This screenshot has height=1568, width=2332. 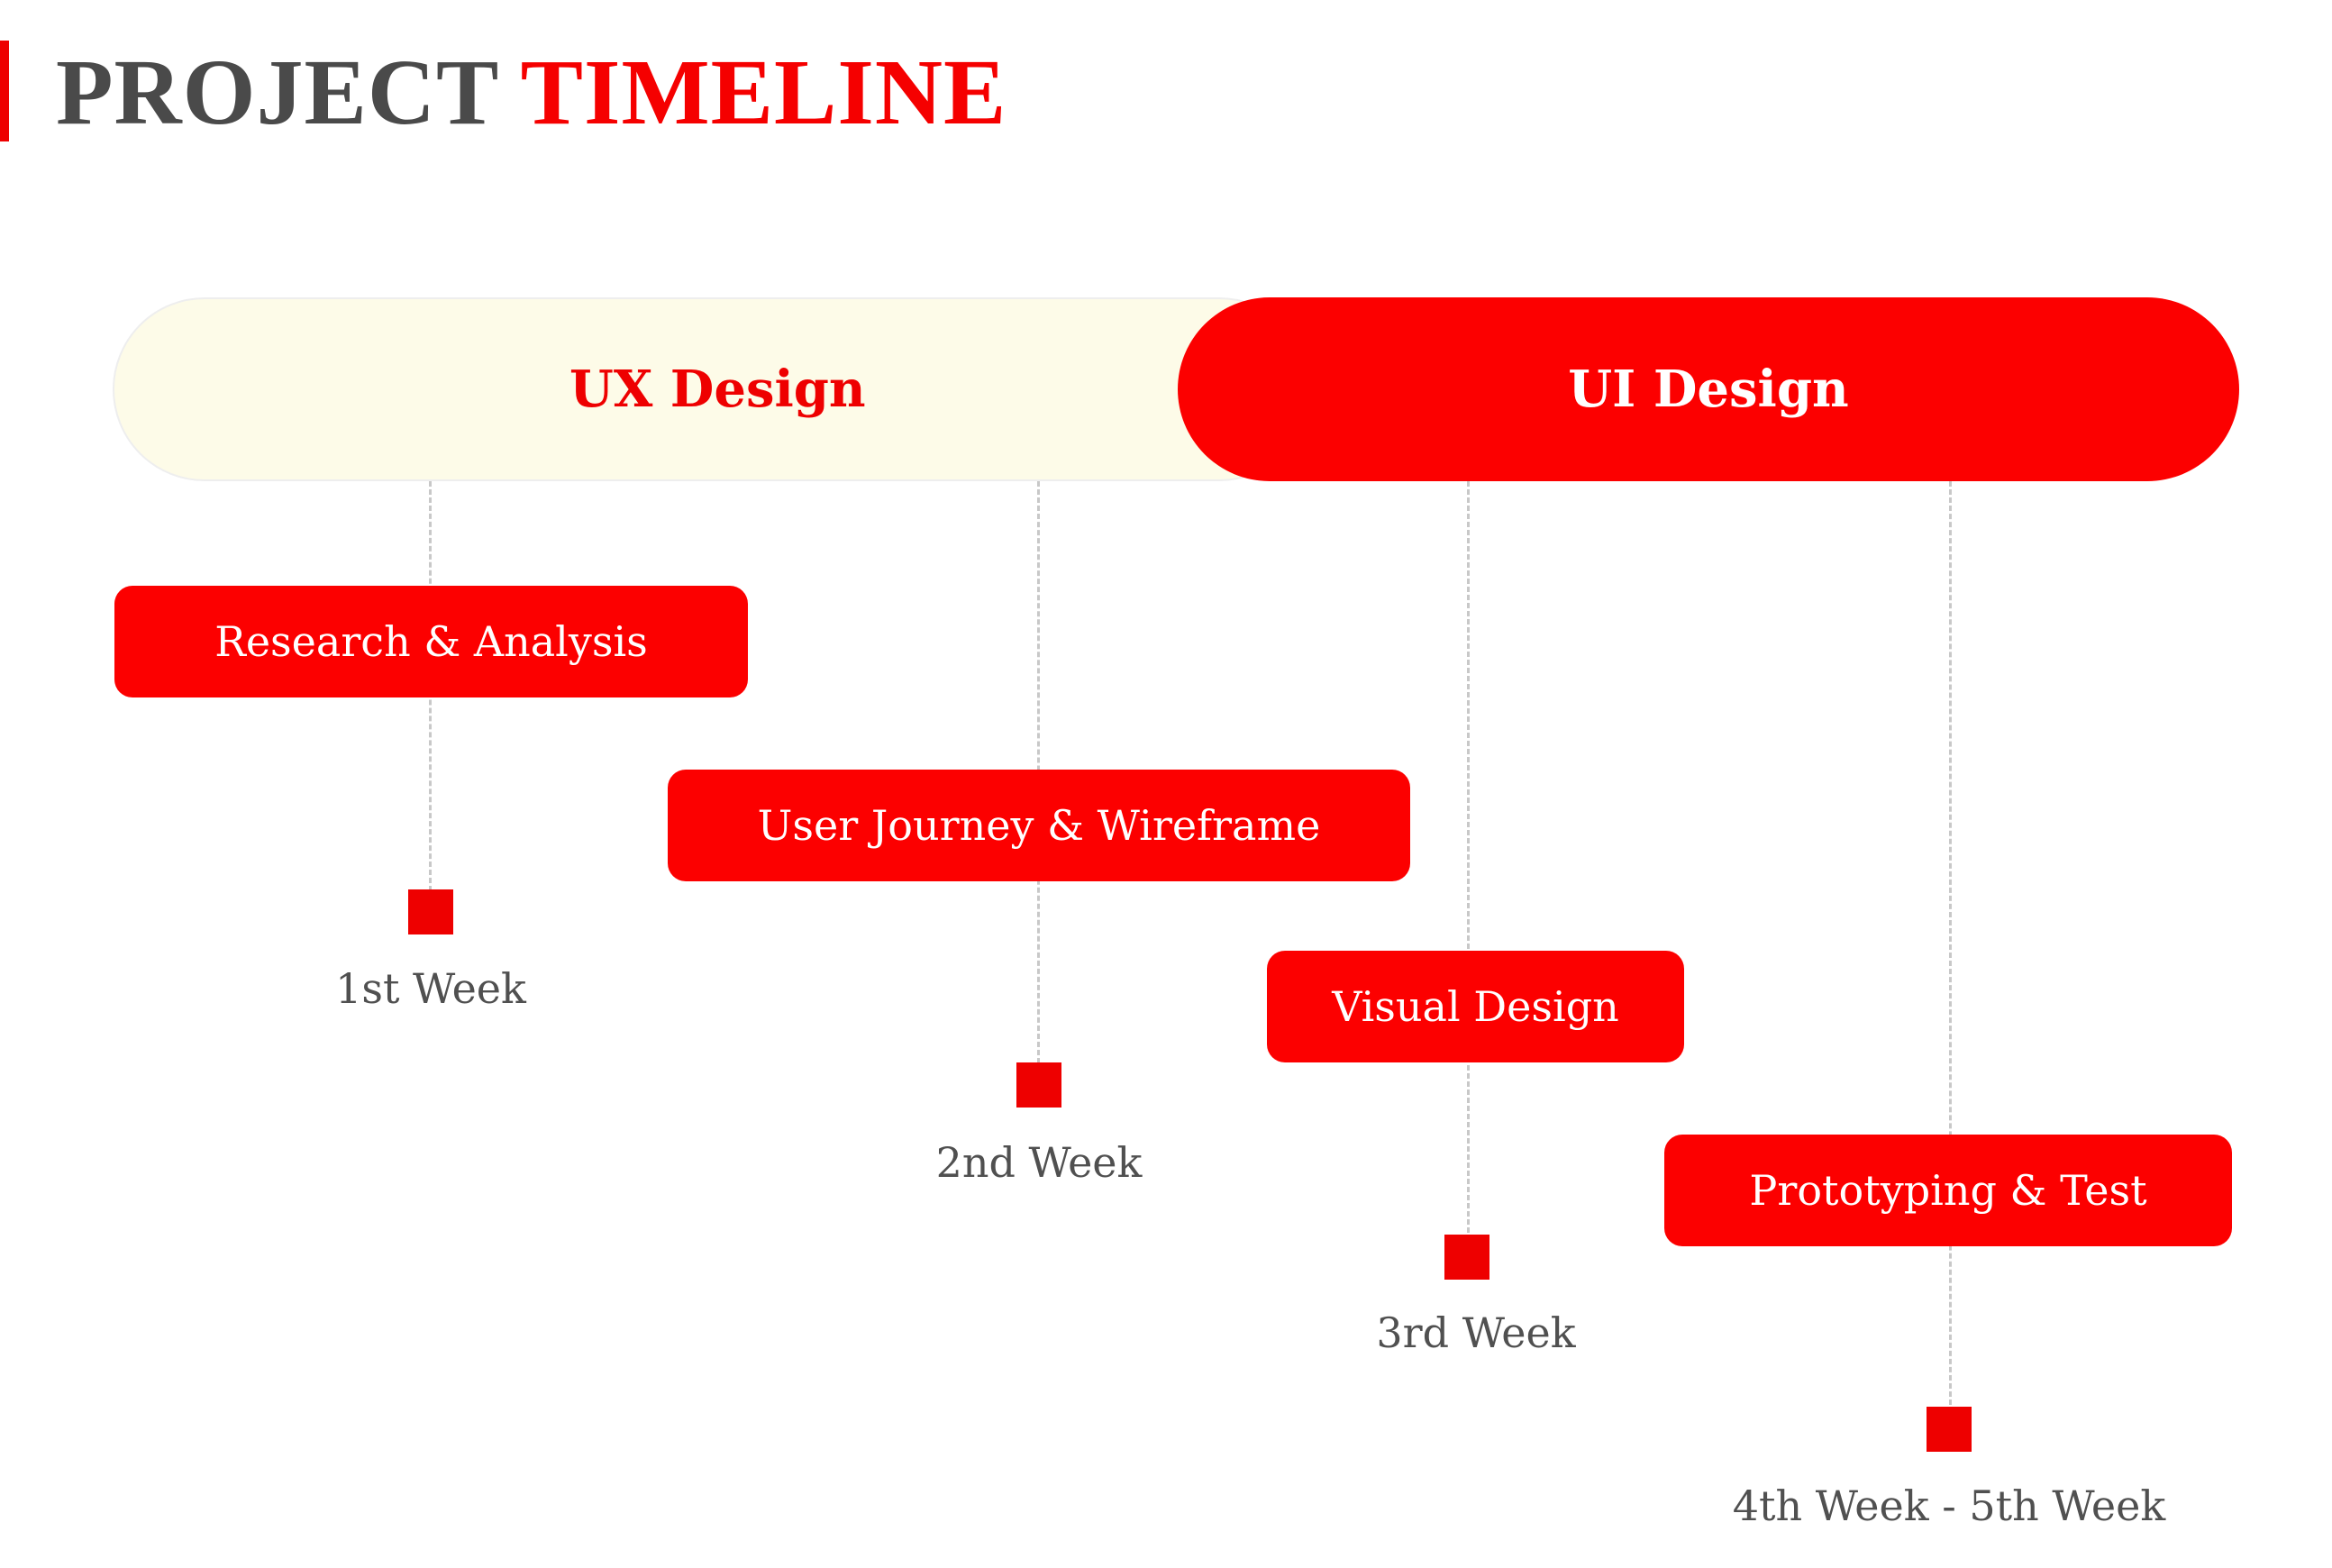 I want to click on milestone-label-week3: 3rd Week, so click(x=1476, y=1332).